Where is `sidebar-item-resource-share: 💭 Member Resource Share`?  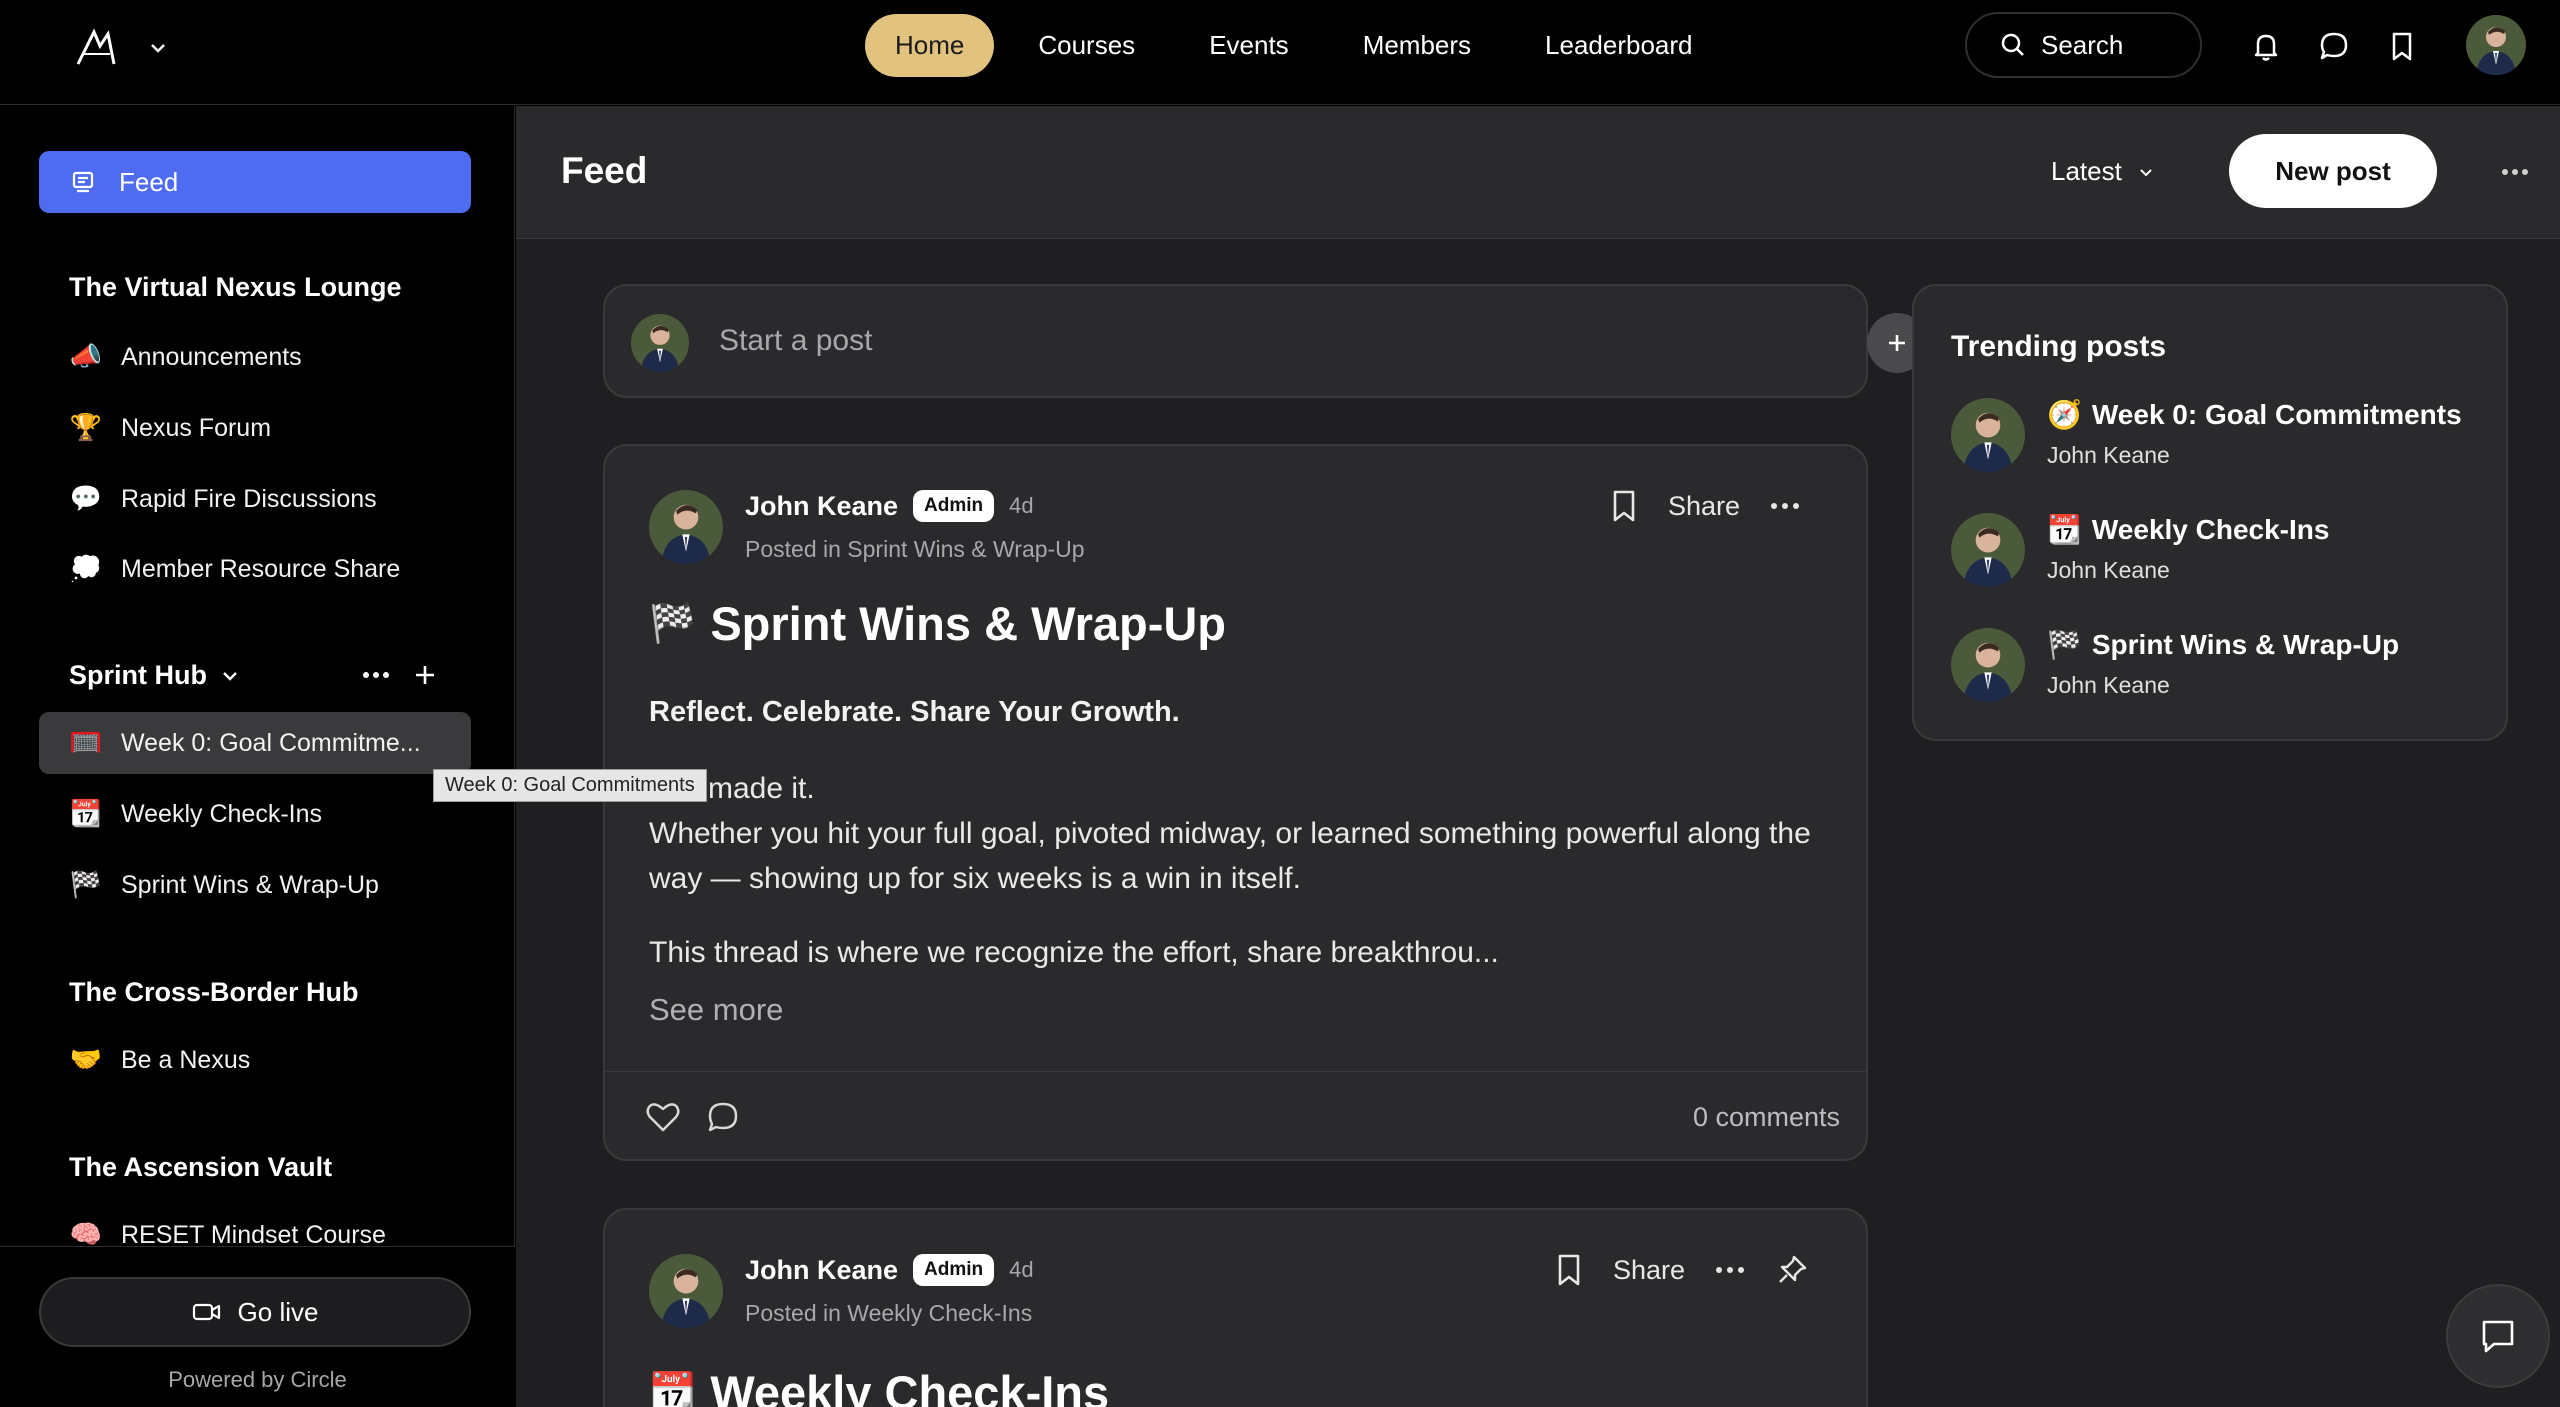
sidebar-item-resource-share: 💭 Member Resource Share is located at coordinates (255, 569).